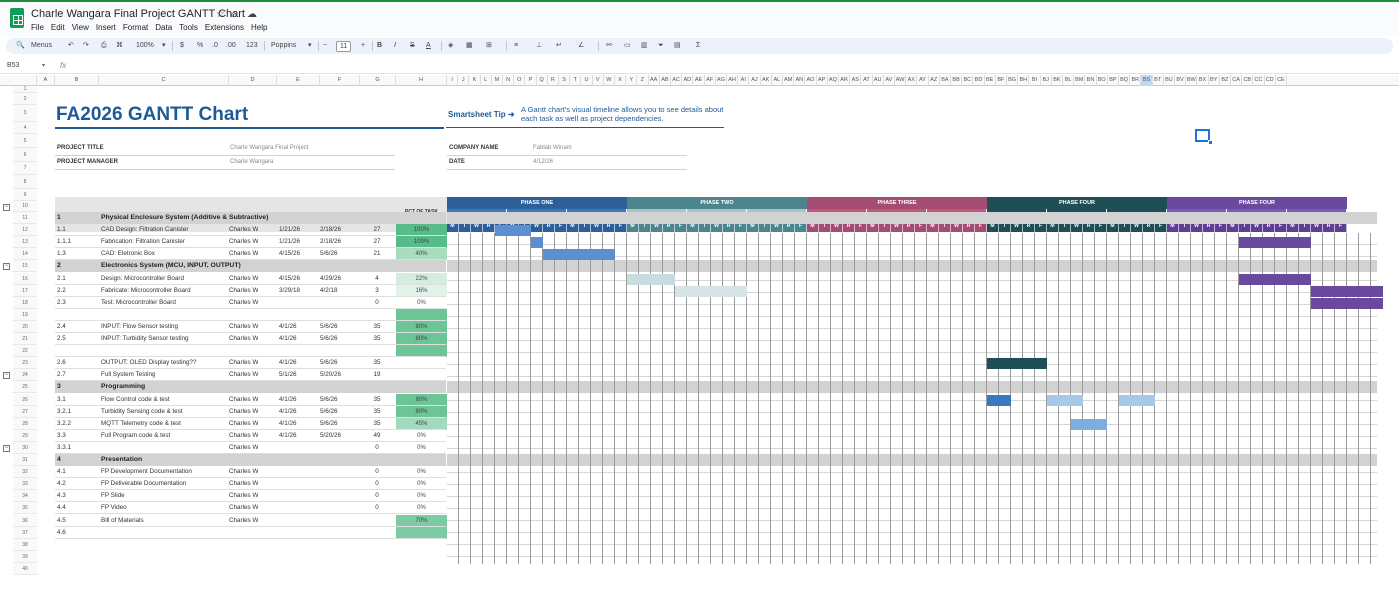 This screenshot has height=604, width=1399. Describe the element at coordinates (450, 46) in the screenshot. I see `fill-color-icon: ◈` at that location.